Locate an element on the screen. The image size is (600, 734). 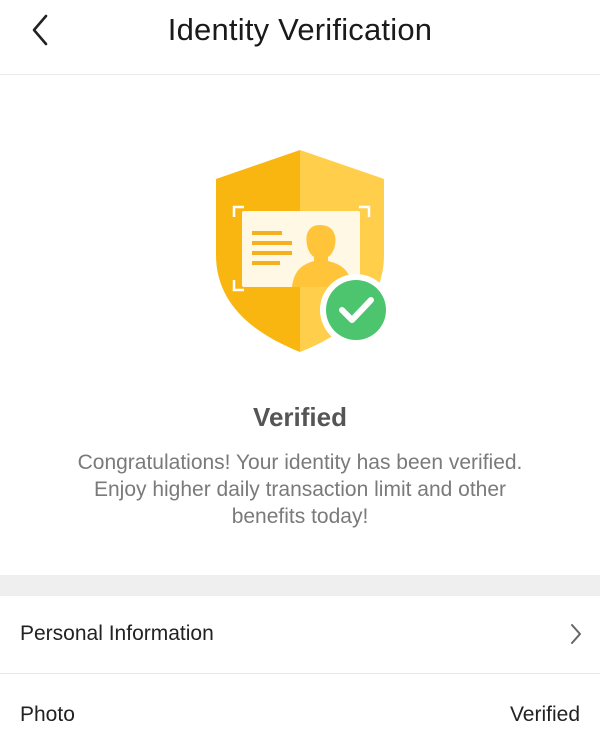
personal-information-row: Personal Information is located at coordinates (300, 635).